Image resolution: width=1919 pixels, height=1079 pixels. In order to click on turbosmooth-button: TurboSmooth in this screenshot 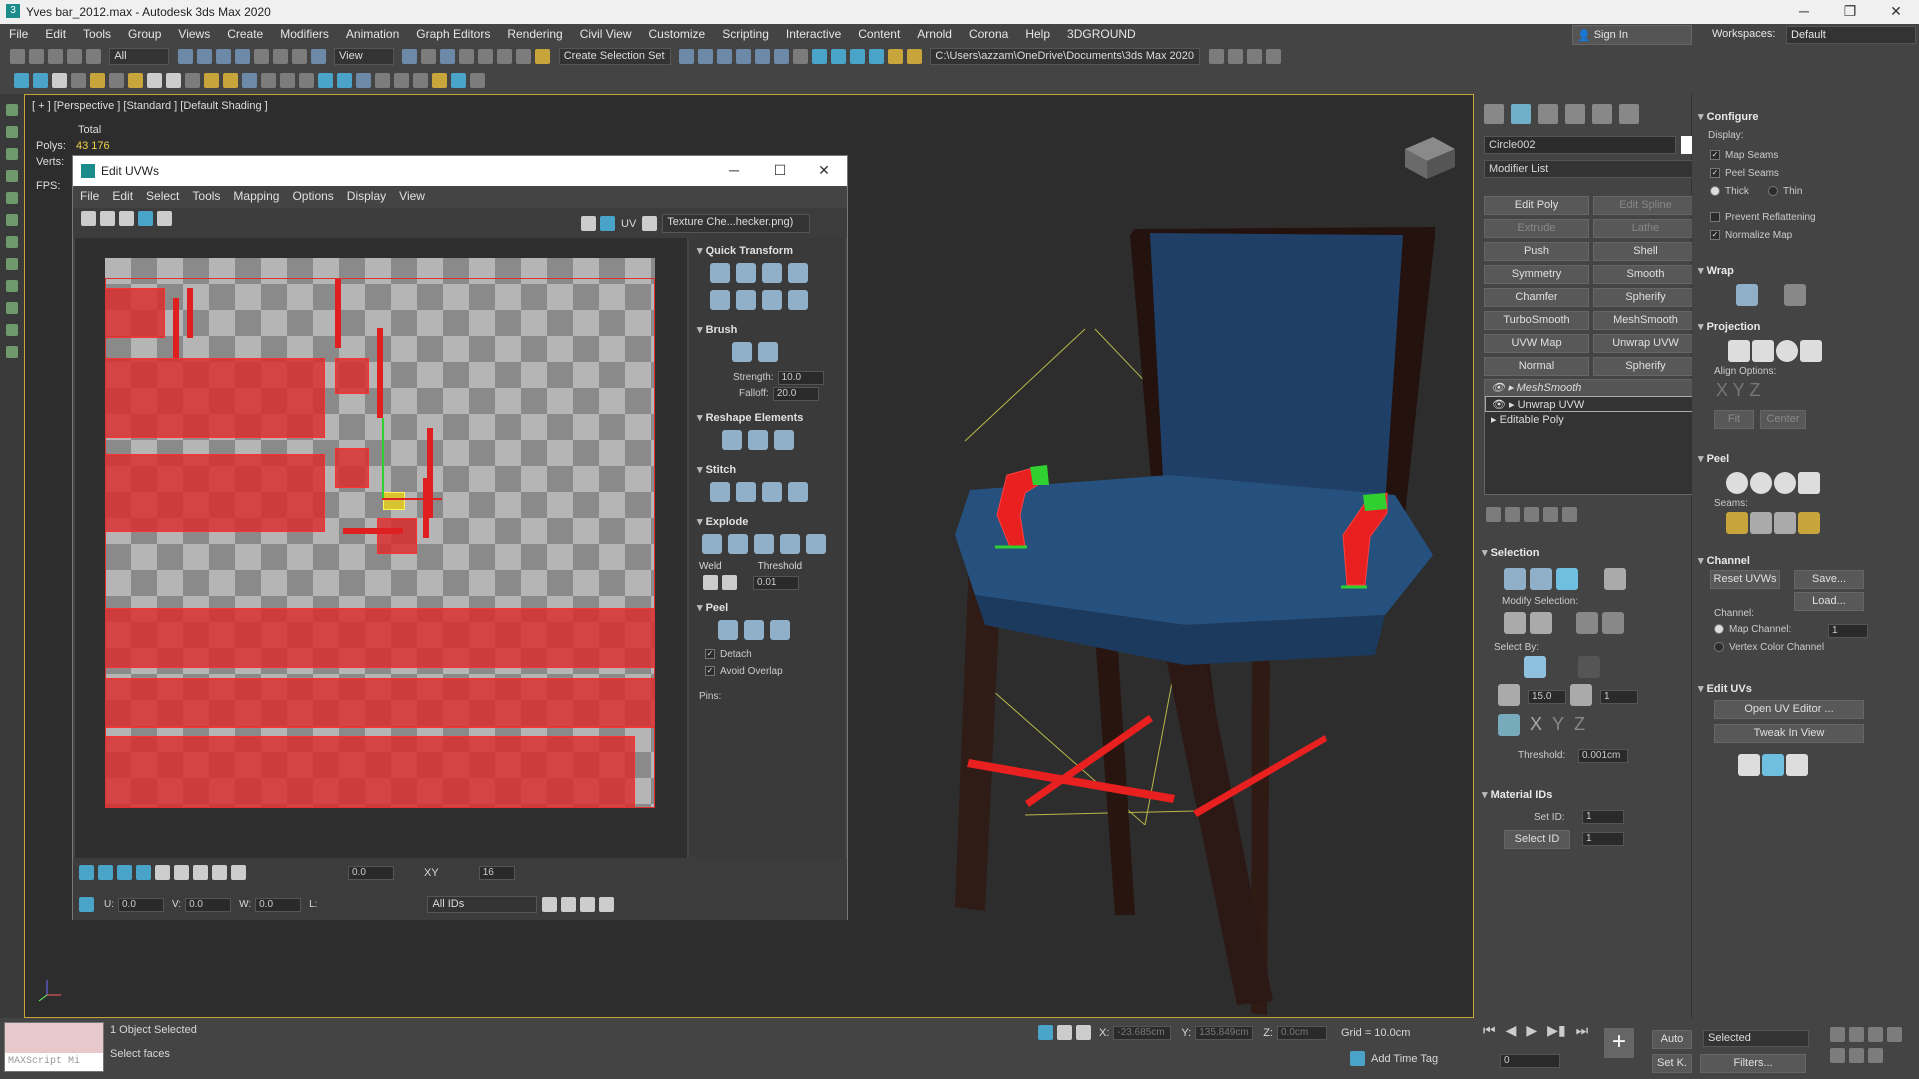, I will do `click(1536, 320)`.